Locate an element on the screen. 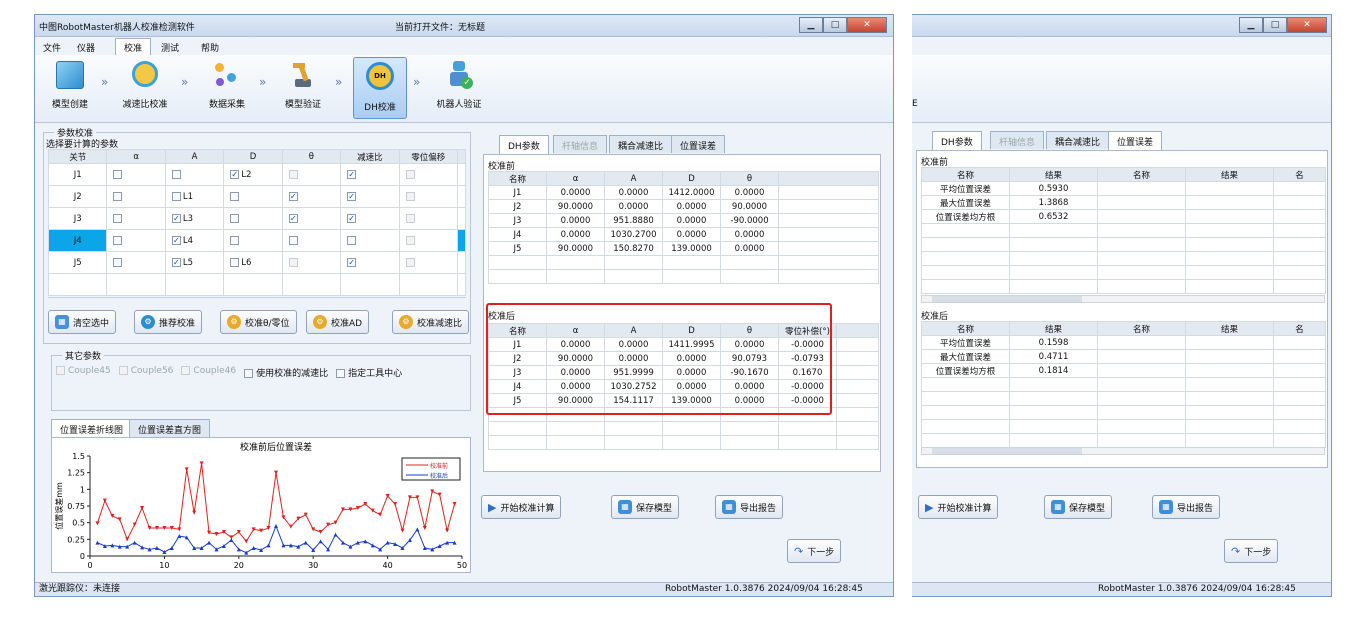  toolbar-data-collect: 数据采集 is located at coordinates (227, 85).